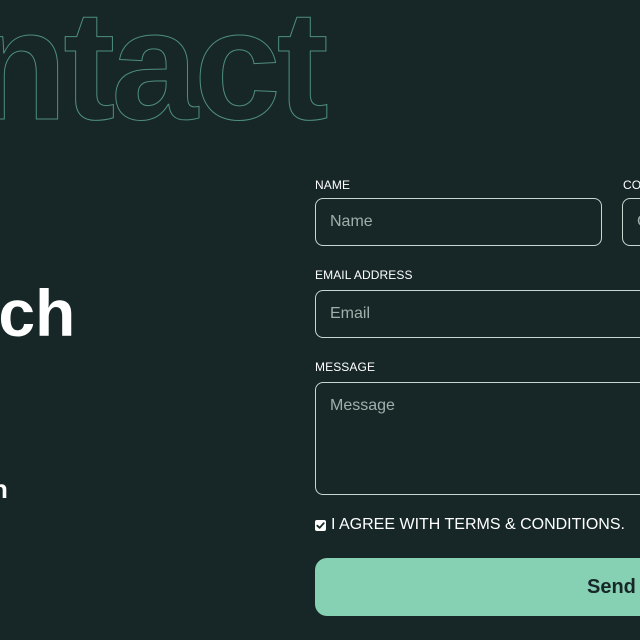  What do you see at coordinates (477, 587) in the screenshot?
I see `send-button: Send` at bounding box center [477, 587].